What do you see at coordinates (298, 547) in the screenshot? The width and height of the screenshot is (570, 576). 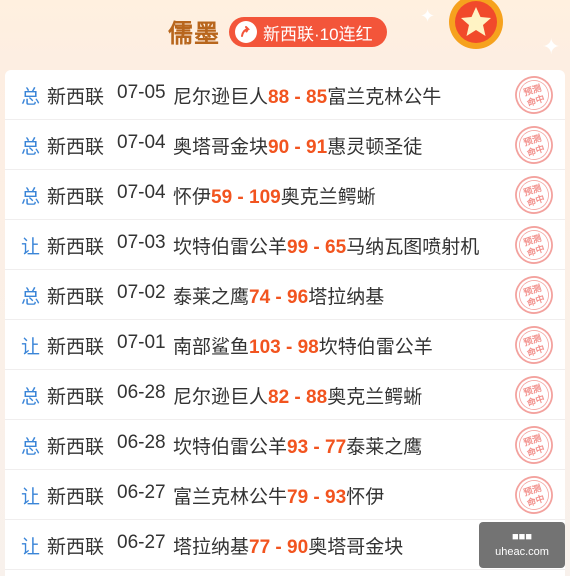 I see `away-score: 90` at bounding box center [298, 547].